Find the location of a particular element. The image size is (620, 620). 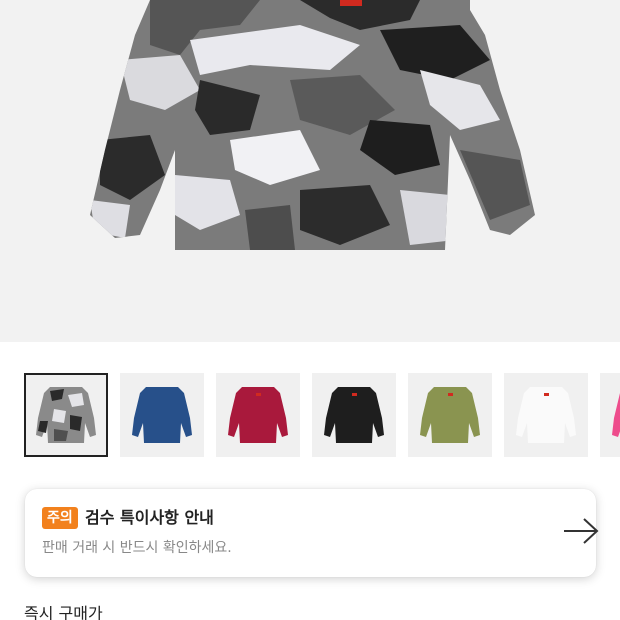

inspection-notice-card: 주의 검수 특이사항 안내 판매 거래 시 반드시 확인하세요. is located at coordinates (312, 533).